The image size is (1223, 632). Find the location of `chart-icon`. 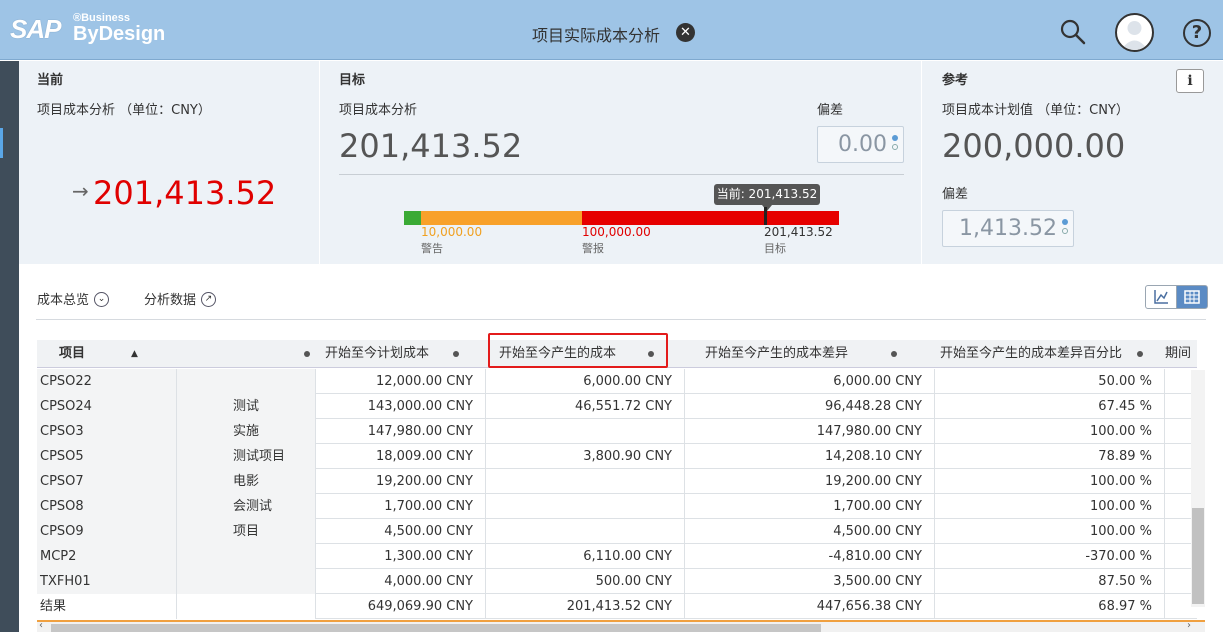

chart-icon is located at coordinates (1161, 297).